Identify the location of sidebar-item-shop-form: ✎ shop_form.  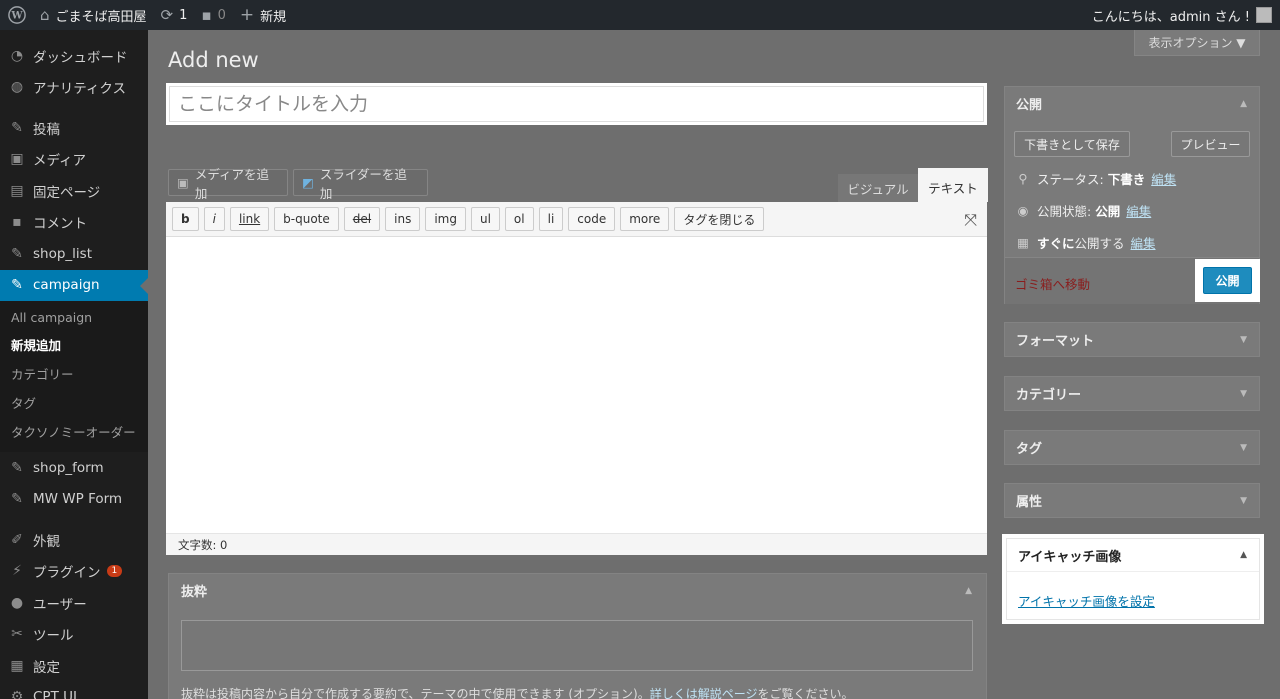
(74, 468).